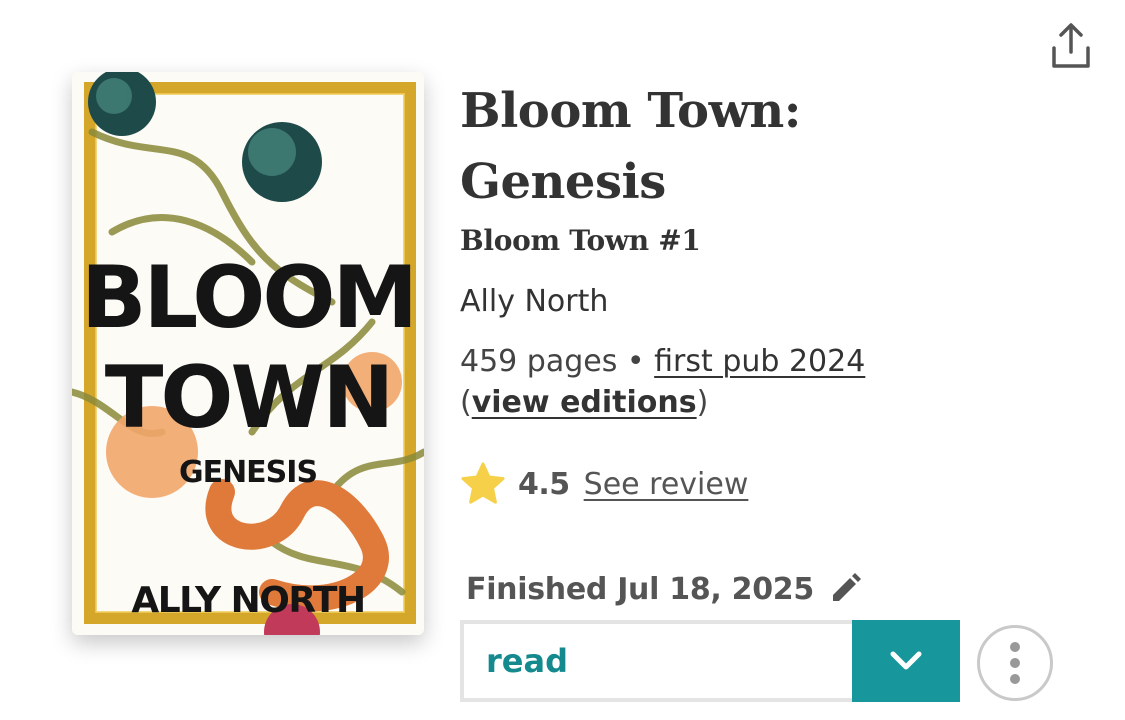  I want to click on reading-status-value: read, so click(656, 661).